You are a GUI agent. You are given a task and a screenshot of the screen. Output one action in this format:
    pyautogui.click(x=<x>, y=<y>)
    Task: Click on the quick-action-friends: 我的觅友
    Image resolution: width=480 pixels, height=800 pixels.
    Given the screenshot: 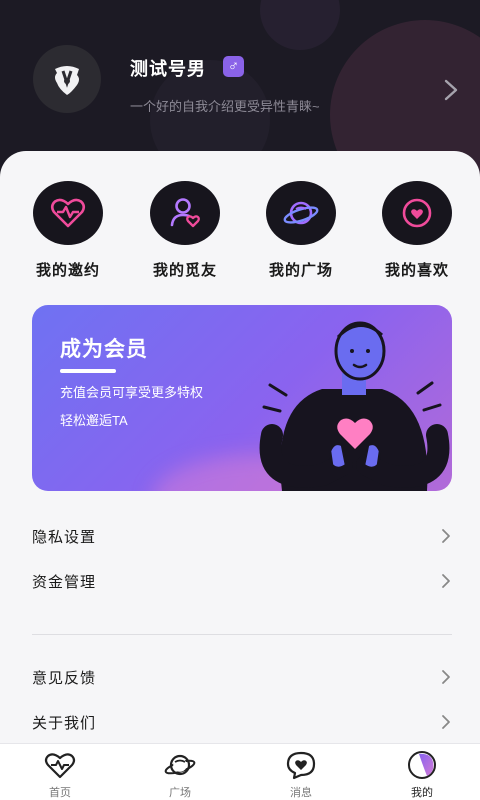 What is the action you would take?
    pyautogui.click(x=185, y=230)
    